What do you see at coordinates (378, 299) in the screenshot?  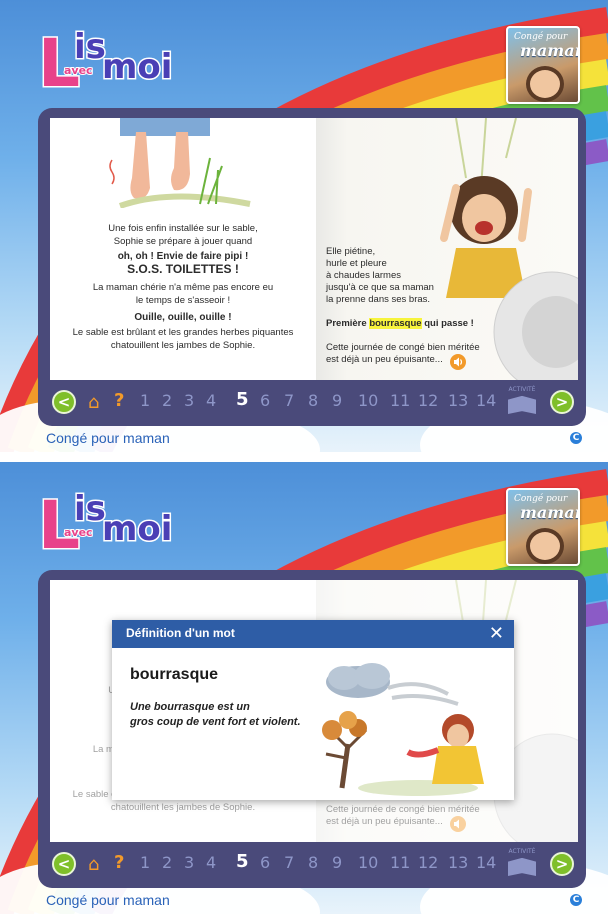 I see `story-line: la prenne dans ses bras.` at bounding box center [378, 299].